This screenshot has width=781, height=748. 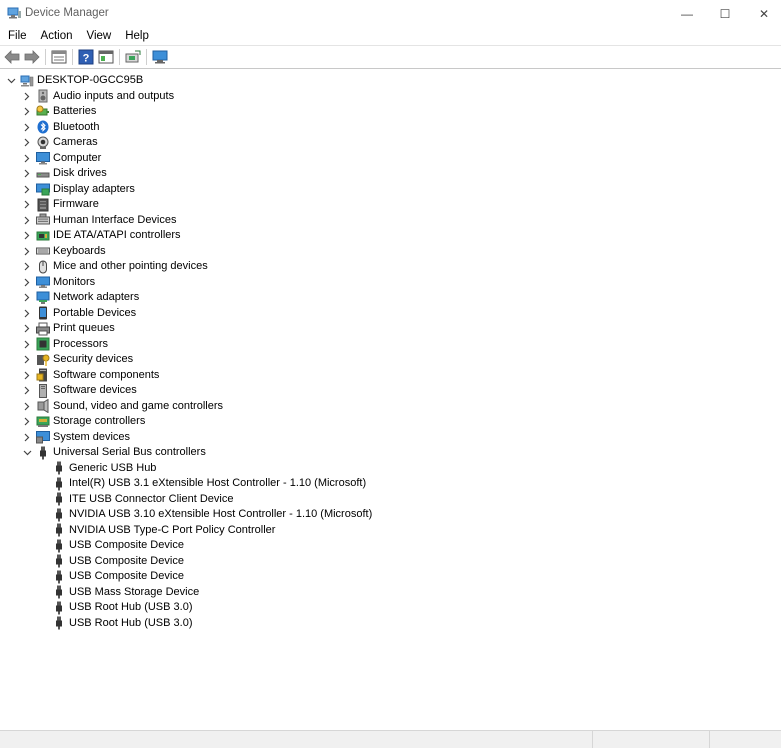 I want to click on tree-category-sound-video-and-game-controllers: Sound, video and game controllers, so click(x=390, y=407).